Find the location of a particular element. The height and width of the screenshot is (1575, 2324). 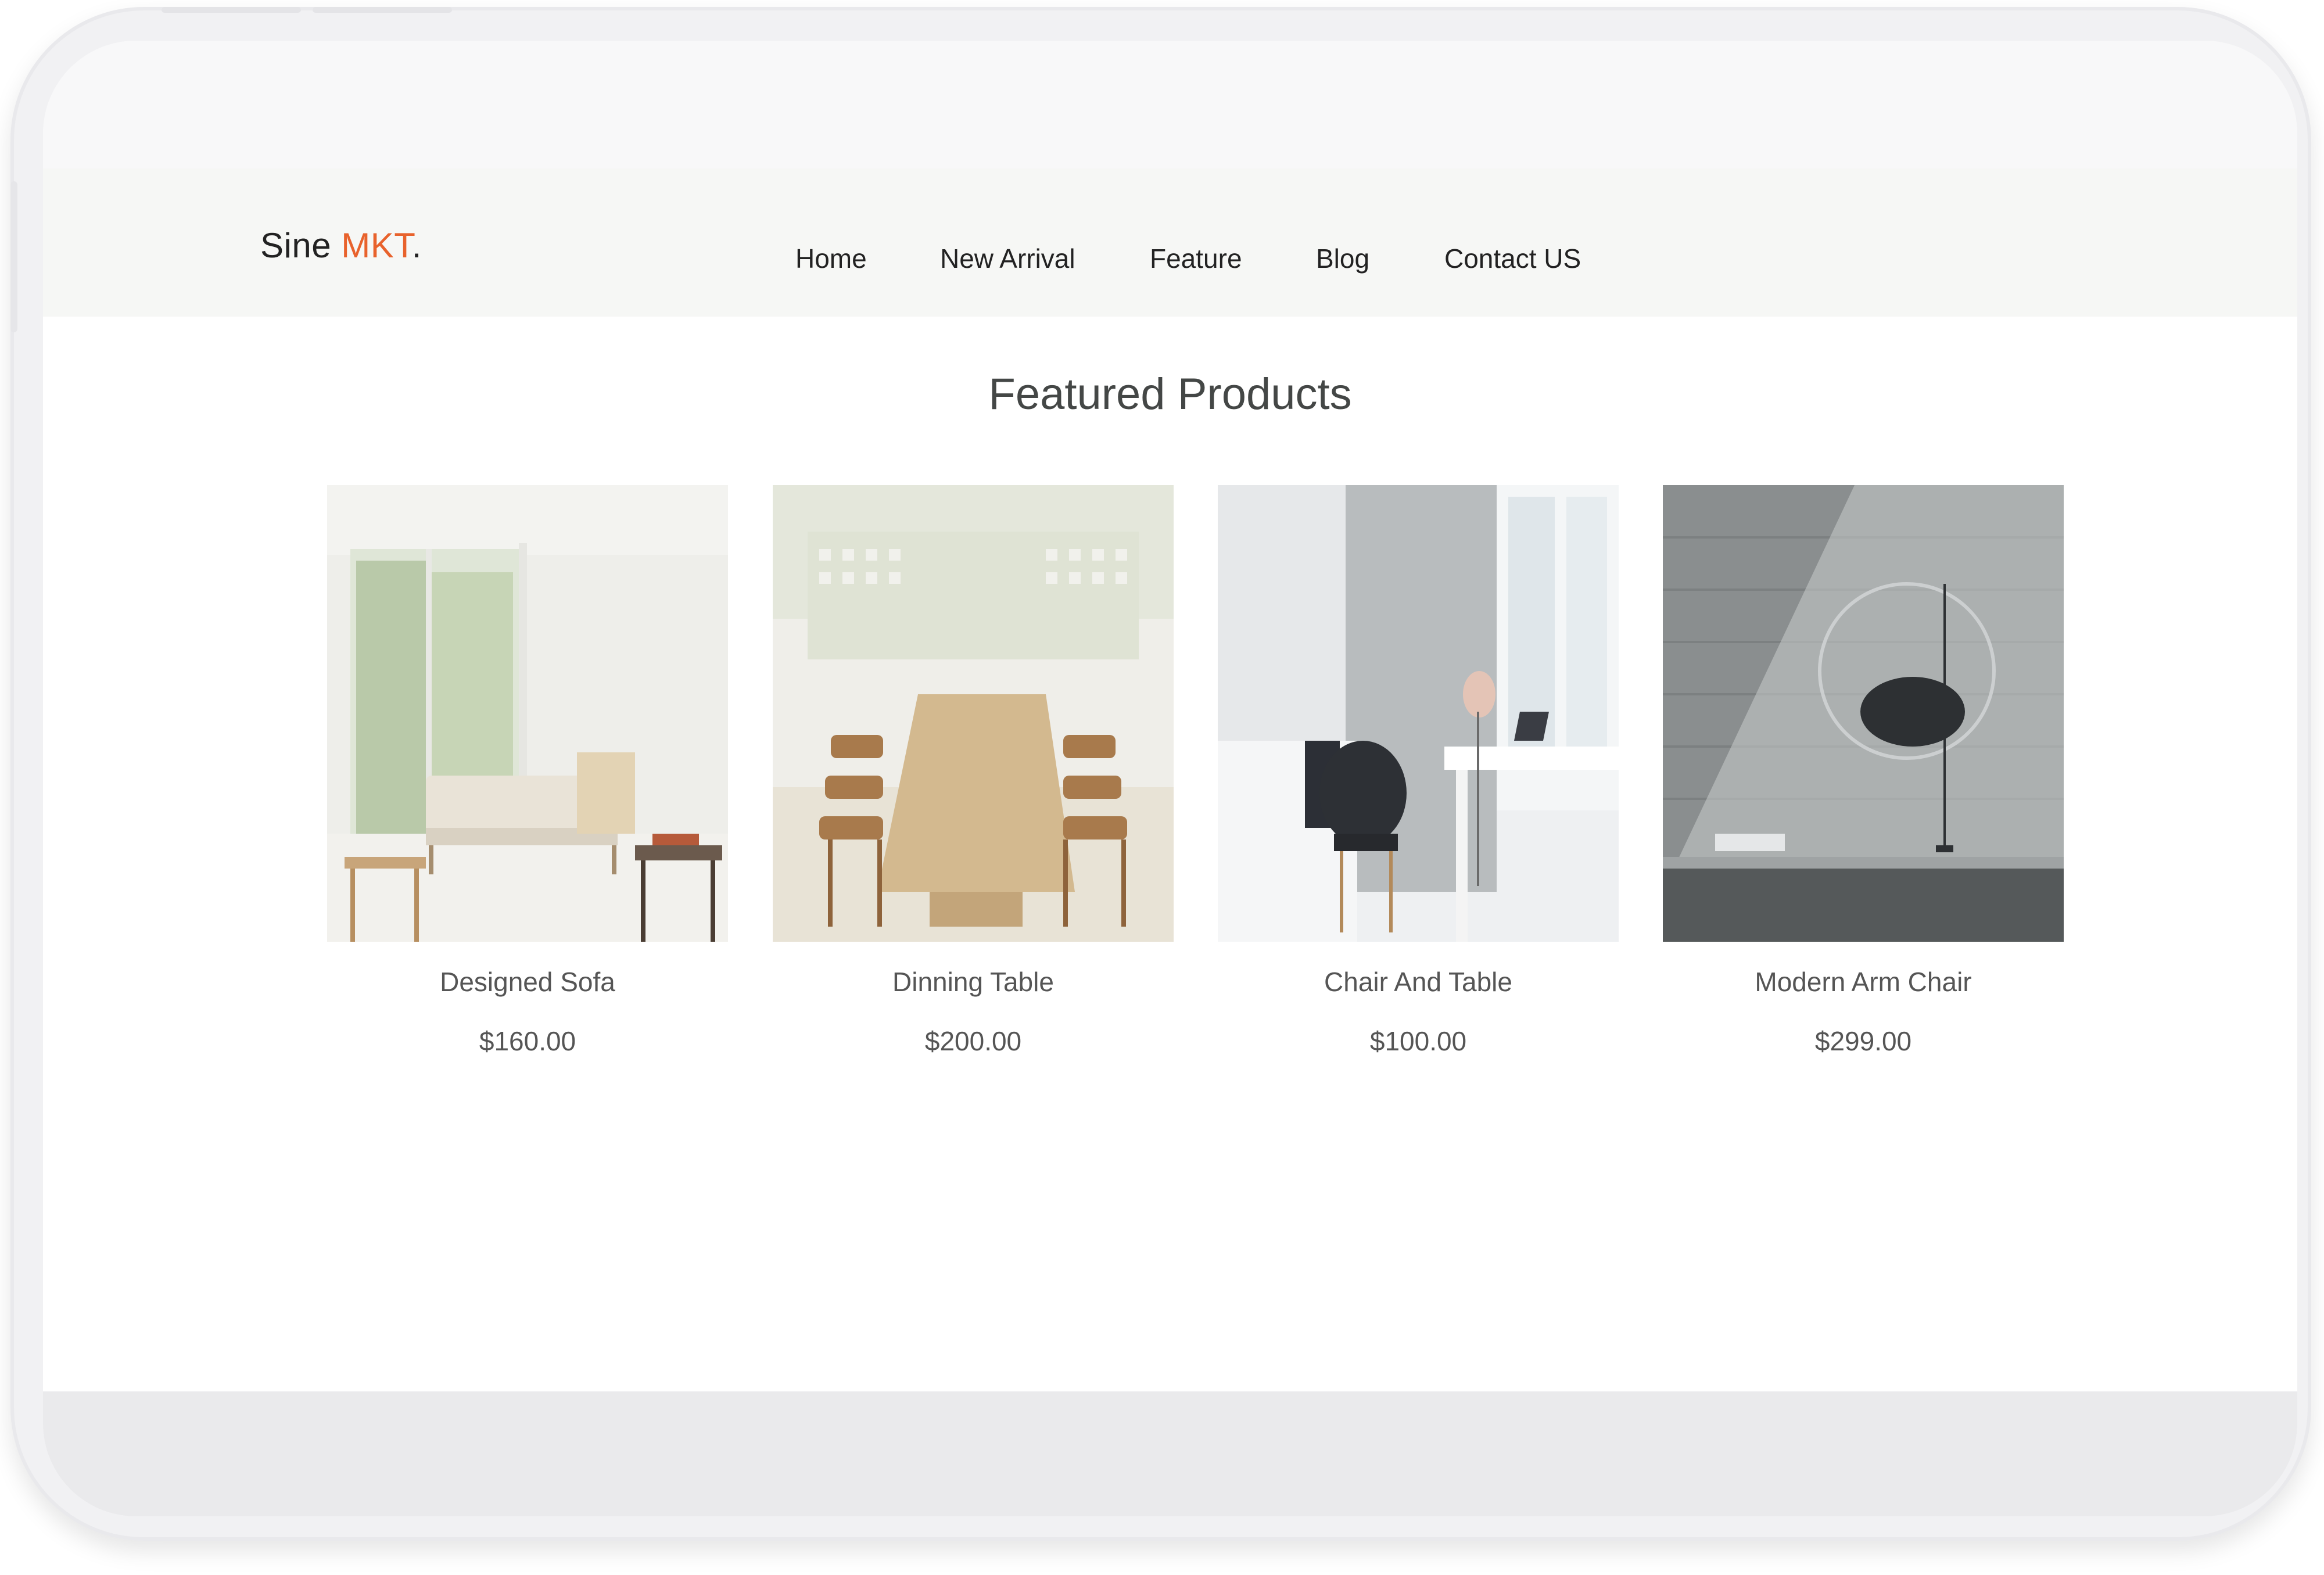

status-area is located at coordinates (1170, 104).